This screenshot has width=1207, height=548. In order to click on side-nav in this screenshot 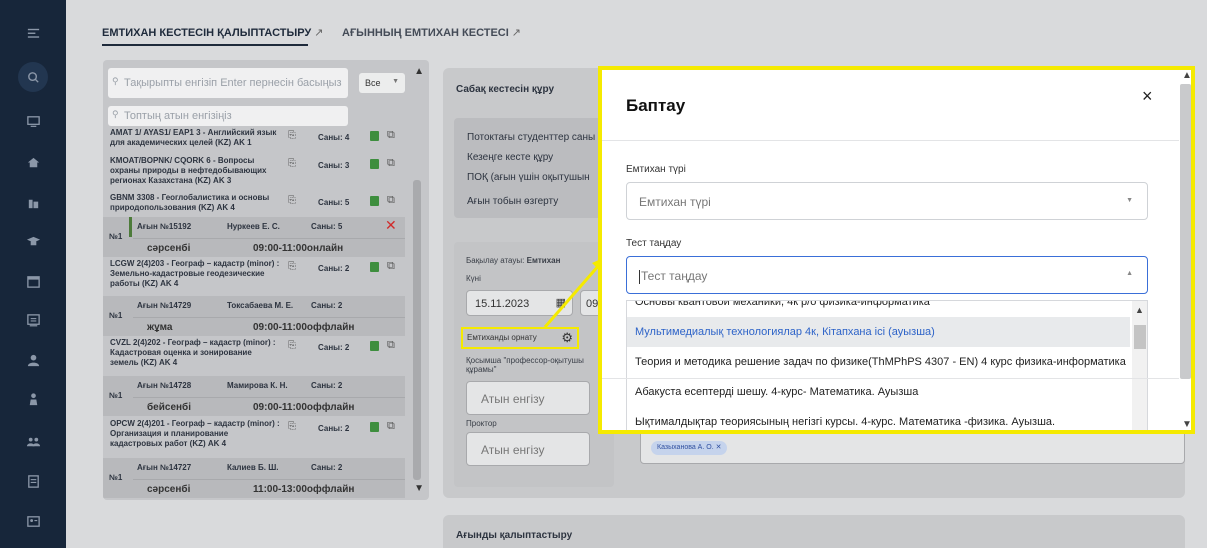, I will do `click(33, 274)`.